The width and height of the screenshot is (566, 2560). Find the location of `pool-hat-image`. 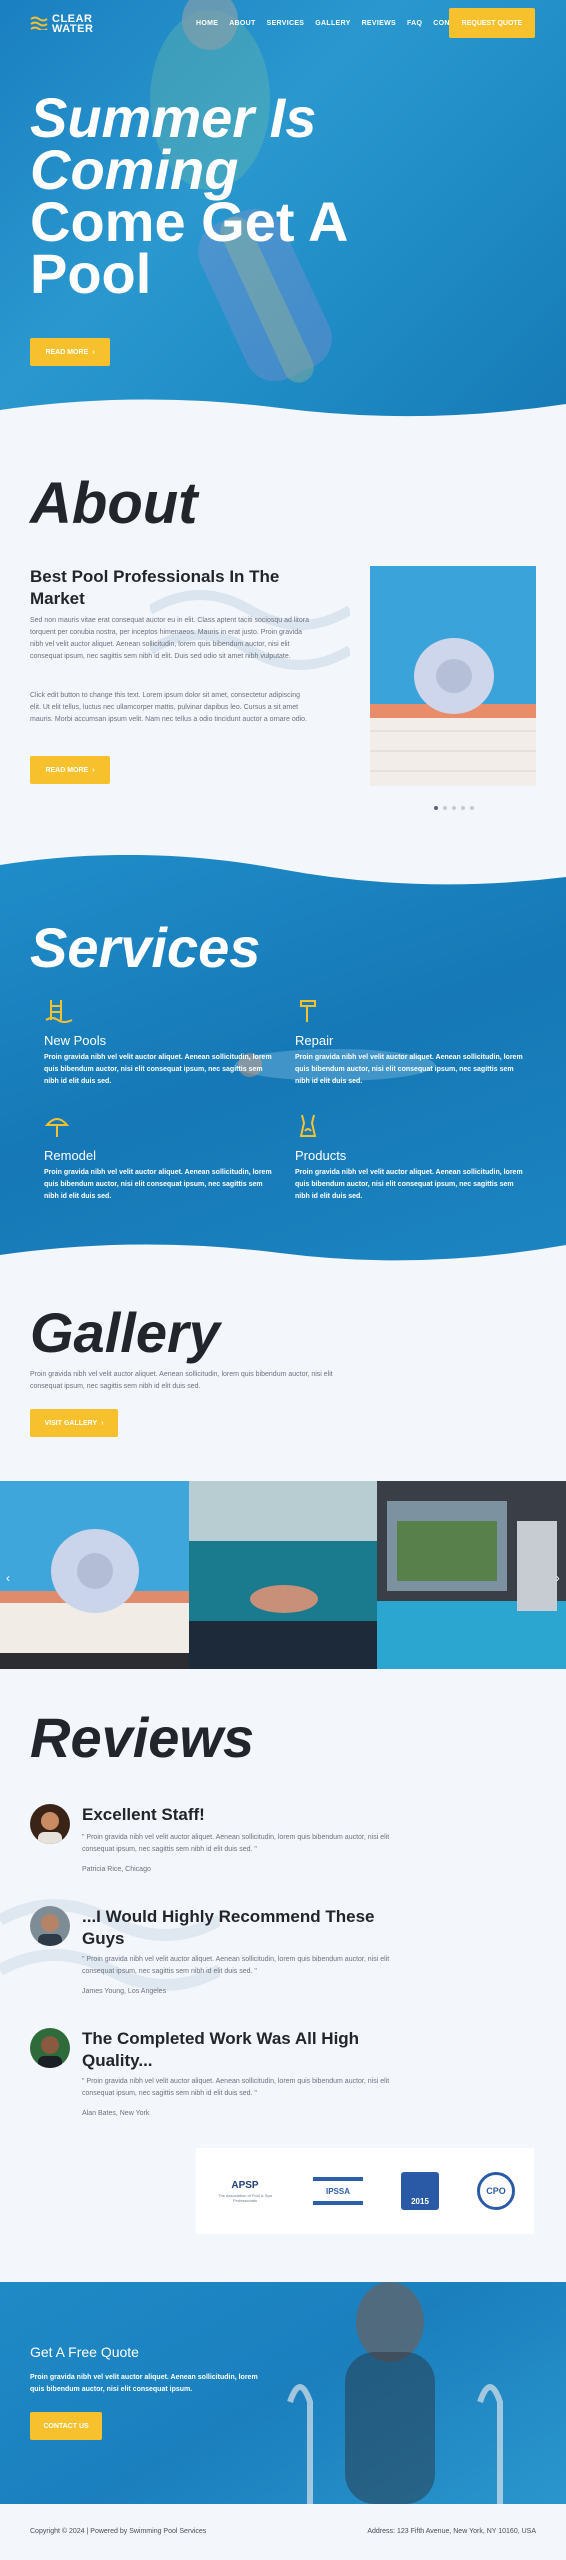

pool-hat-image is located at coordinates (453, 676).